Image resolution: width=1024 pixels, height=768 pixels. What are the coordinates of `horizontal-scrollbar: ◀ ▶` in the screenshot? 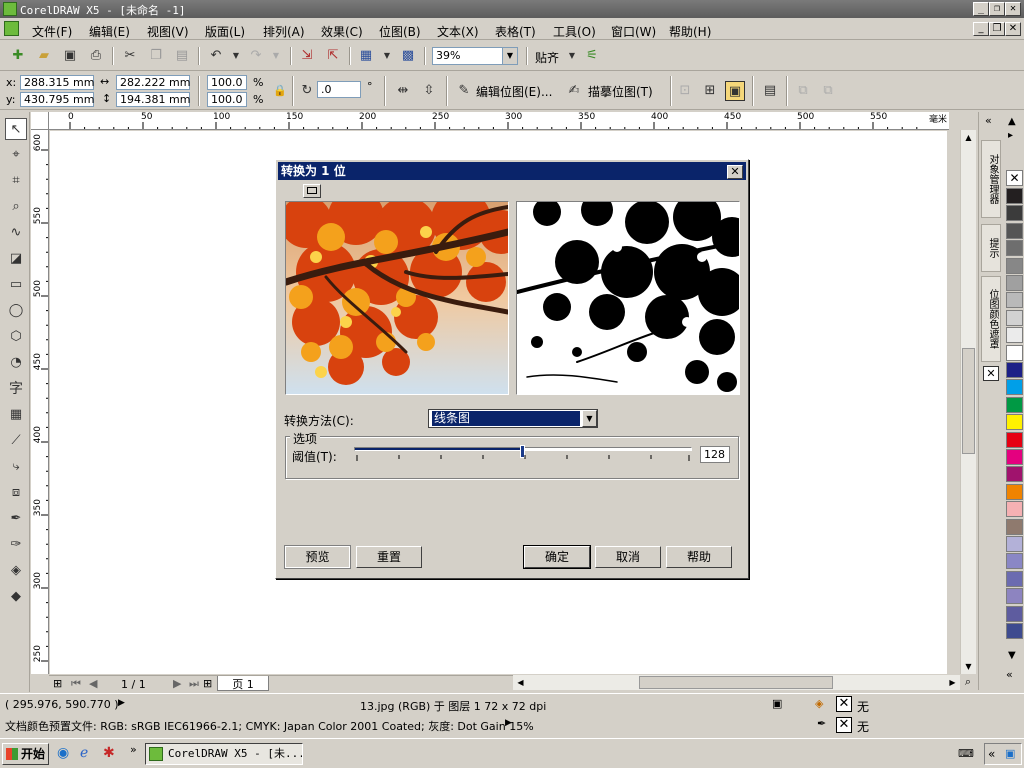 It's located at (736, 682).